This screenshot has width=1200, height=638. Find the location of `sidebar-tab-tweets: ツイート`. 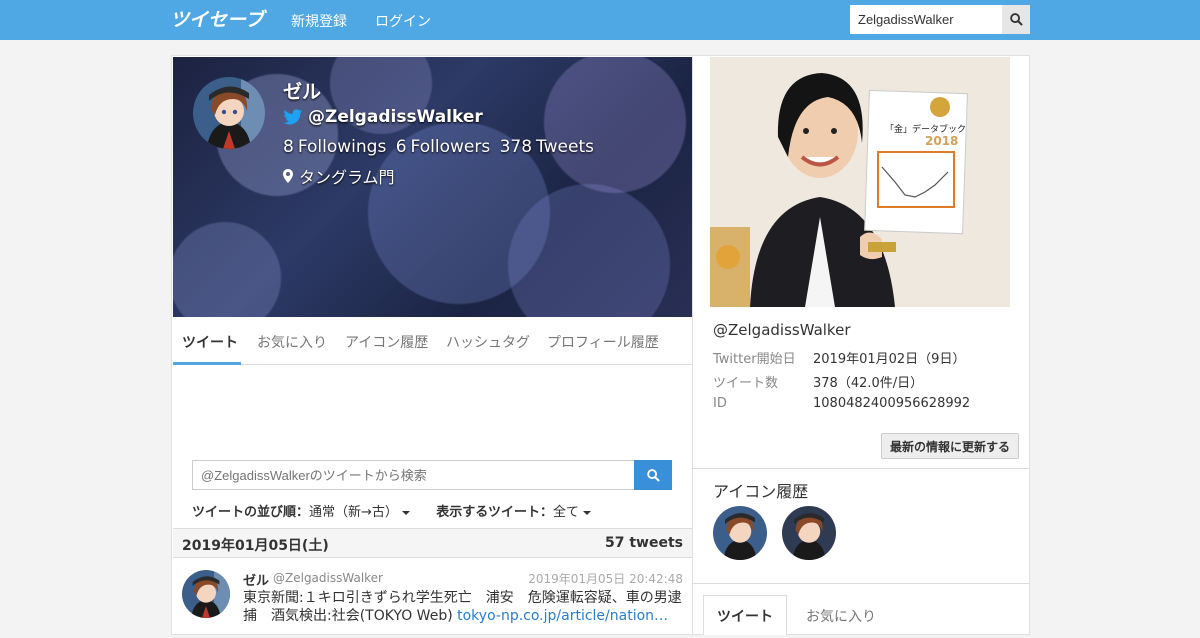

sidebar-tab-tweets: ツイート is located at coordinates (745, 615).